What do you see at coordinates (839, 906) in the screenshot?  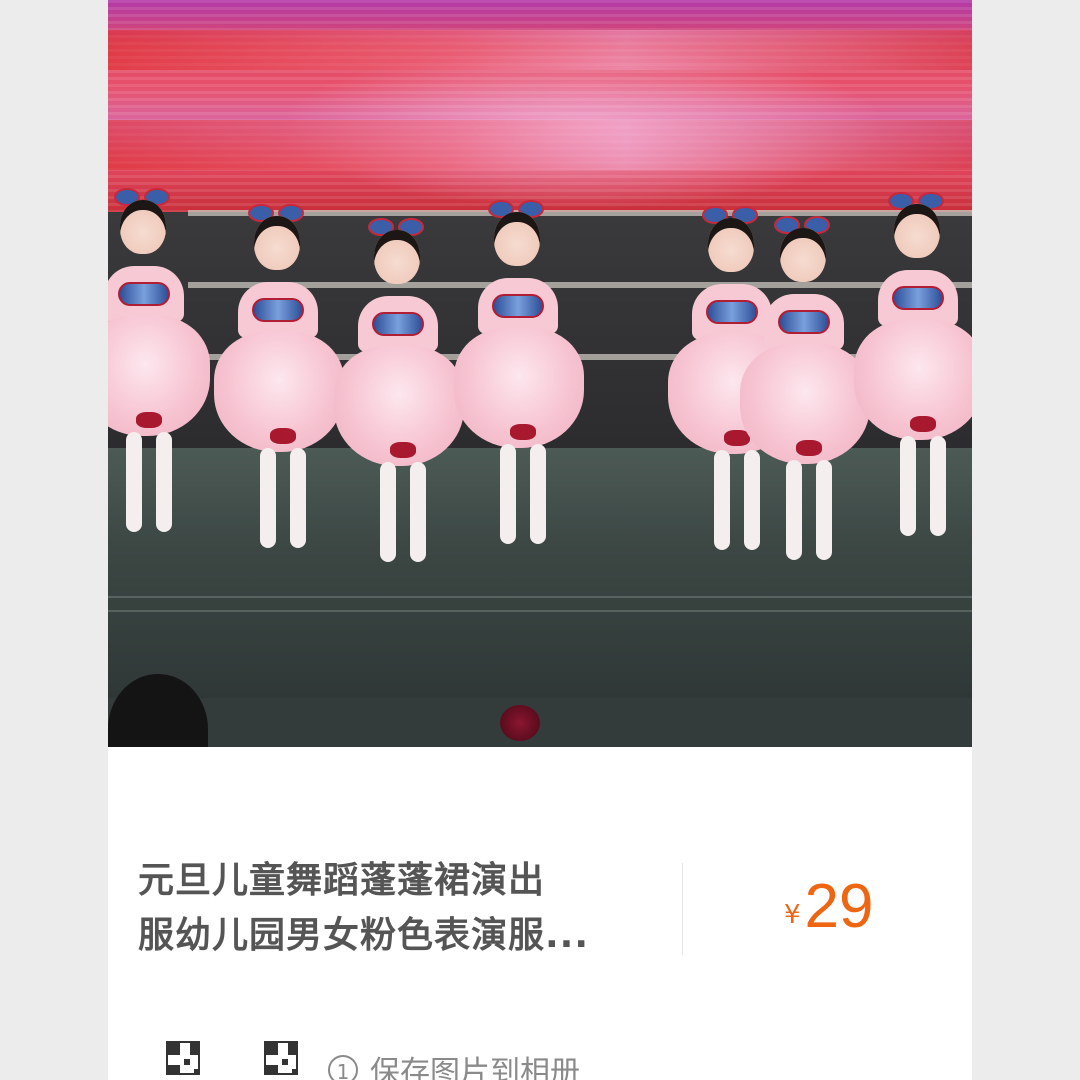 I see `price-amount: 29` at bounding box center [839, 906].